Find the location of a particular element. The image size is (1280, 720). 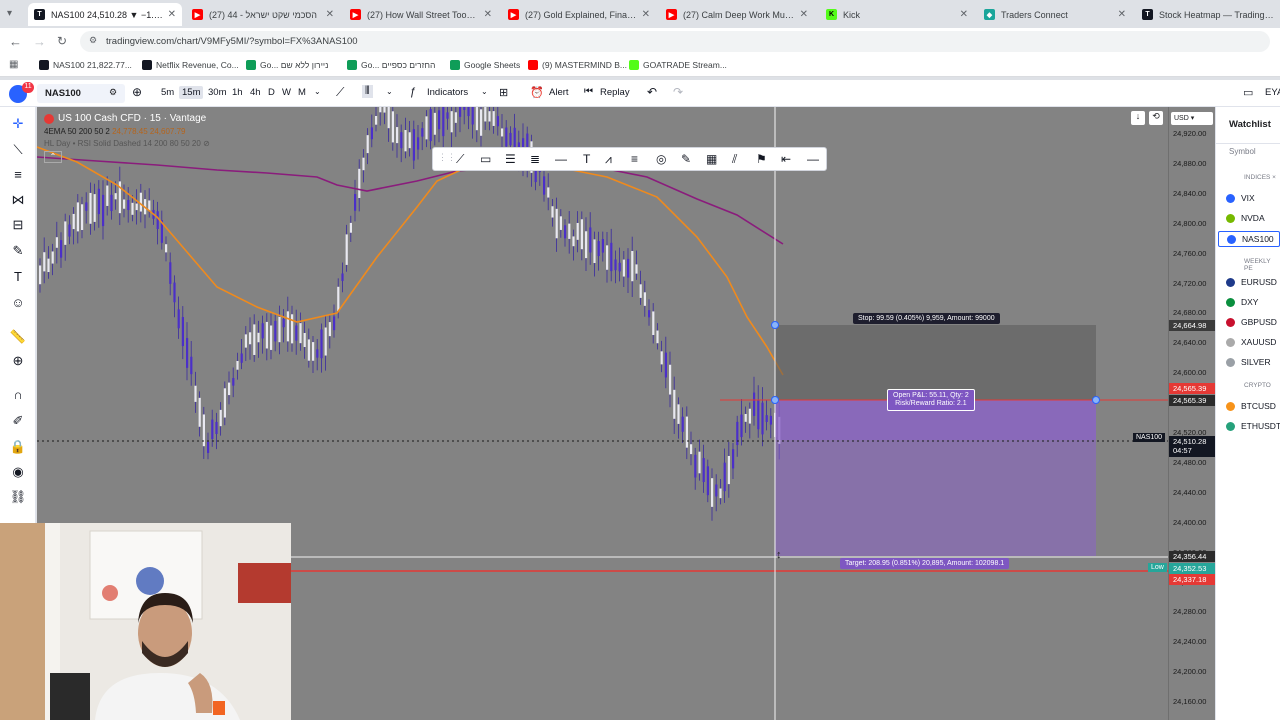

indicators-icon: ƒ is located at coordinates (413, 92).